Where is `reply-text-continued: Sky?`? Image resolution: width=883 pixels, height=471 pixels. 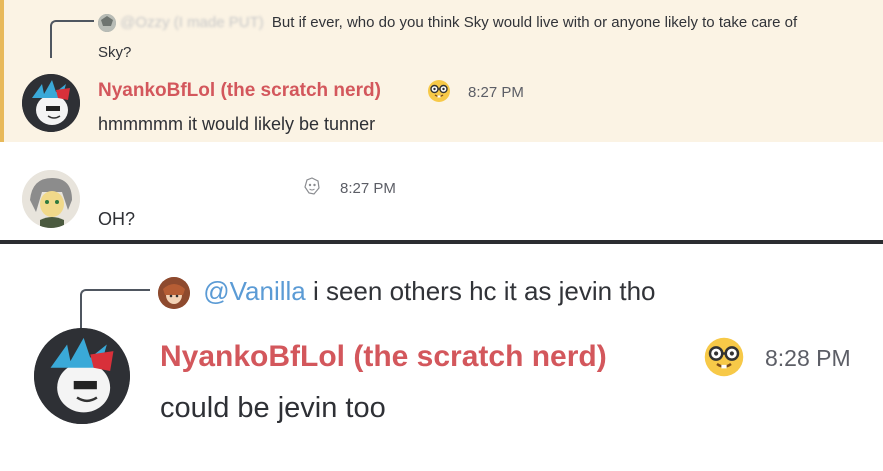
reply-text-continued: Sky? is located at coordinates (115, 52).